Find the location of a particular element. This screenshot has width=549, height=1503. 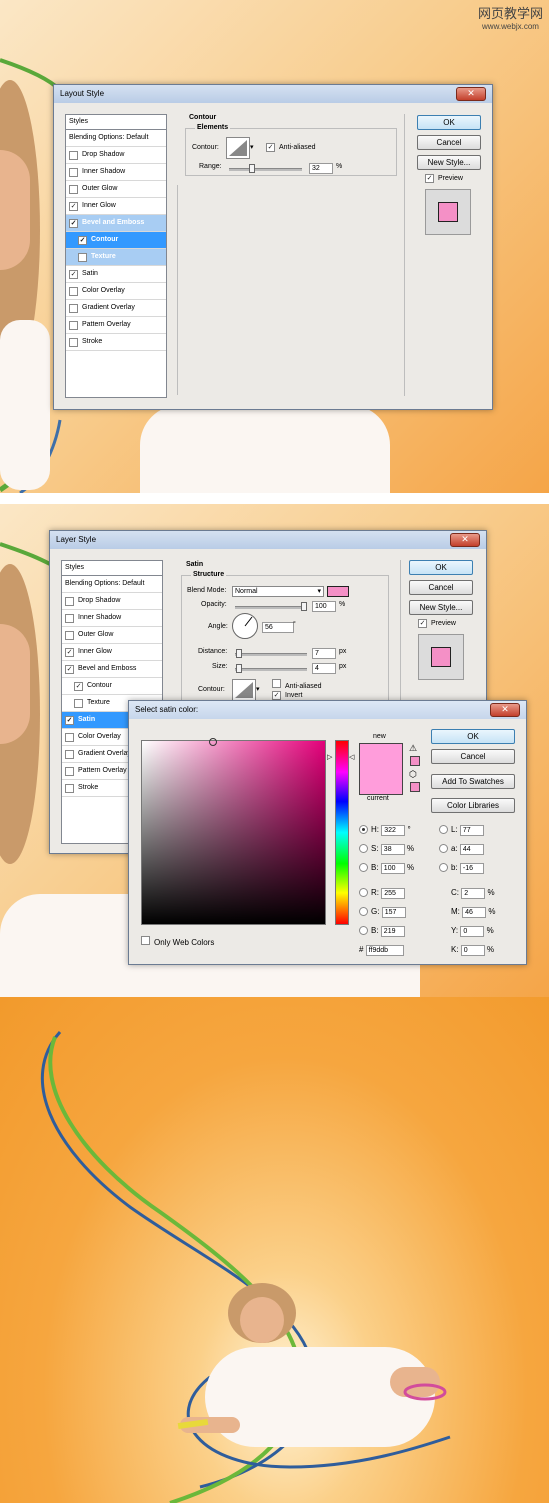

hex-field: ff9ddb is located at coordinates (384, 950).